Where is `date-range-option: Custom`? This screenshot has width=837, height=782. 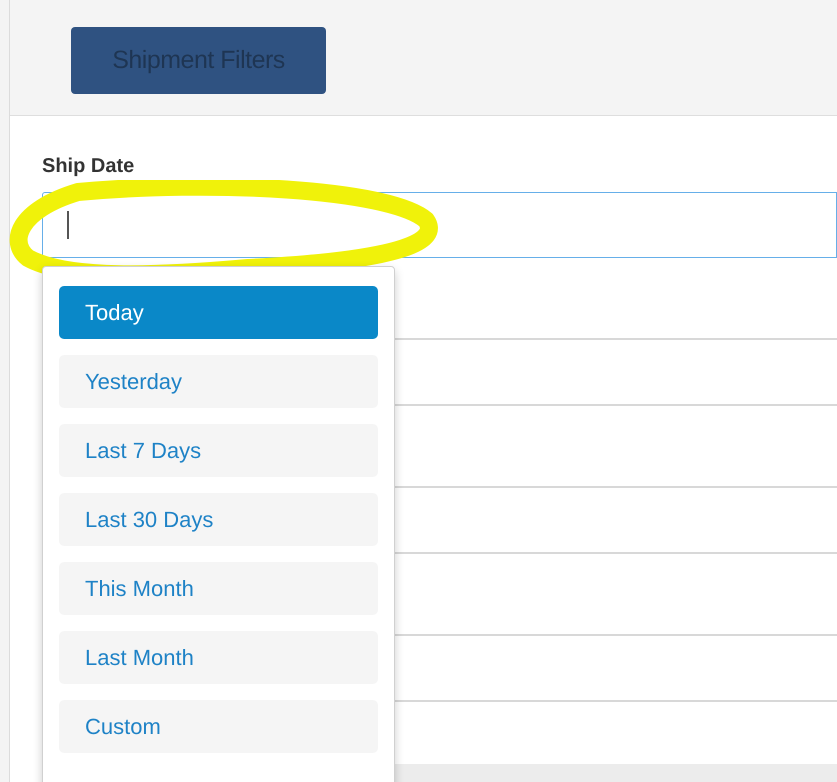 date-range-option: Custom is located at coordinates (218, 726).